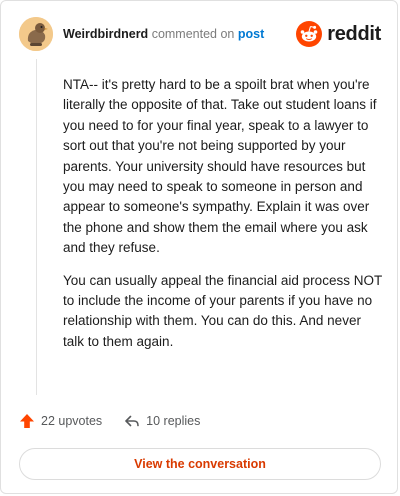 This screenshot has height=496, width=400. I want to click on comment-actions: 22 upvotes 10 replies, so click(109, 421).